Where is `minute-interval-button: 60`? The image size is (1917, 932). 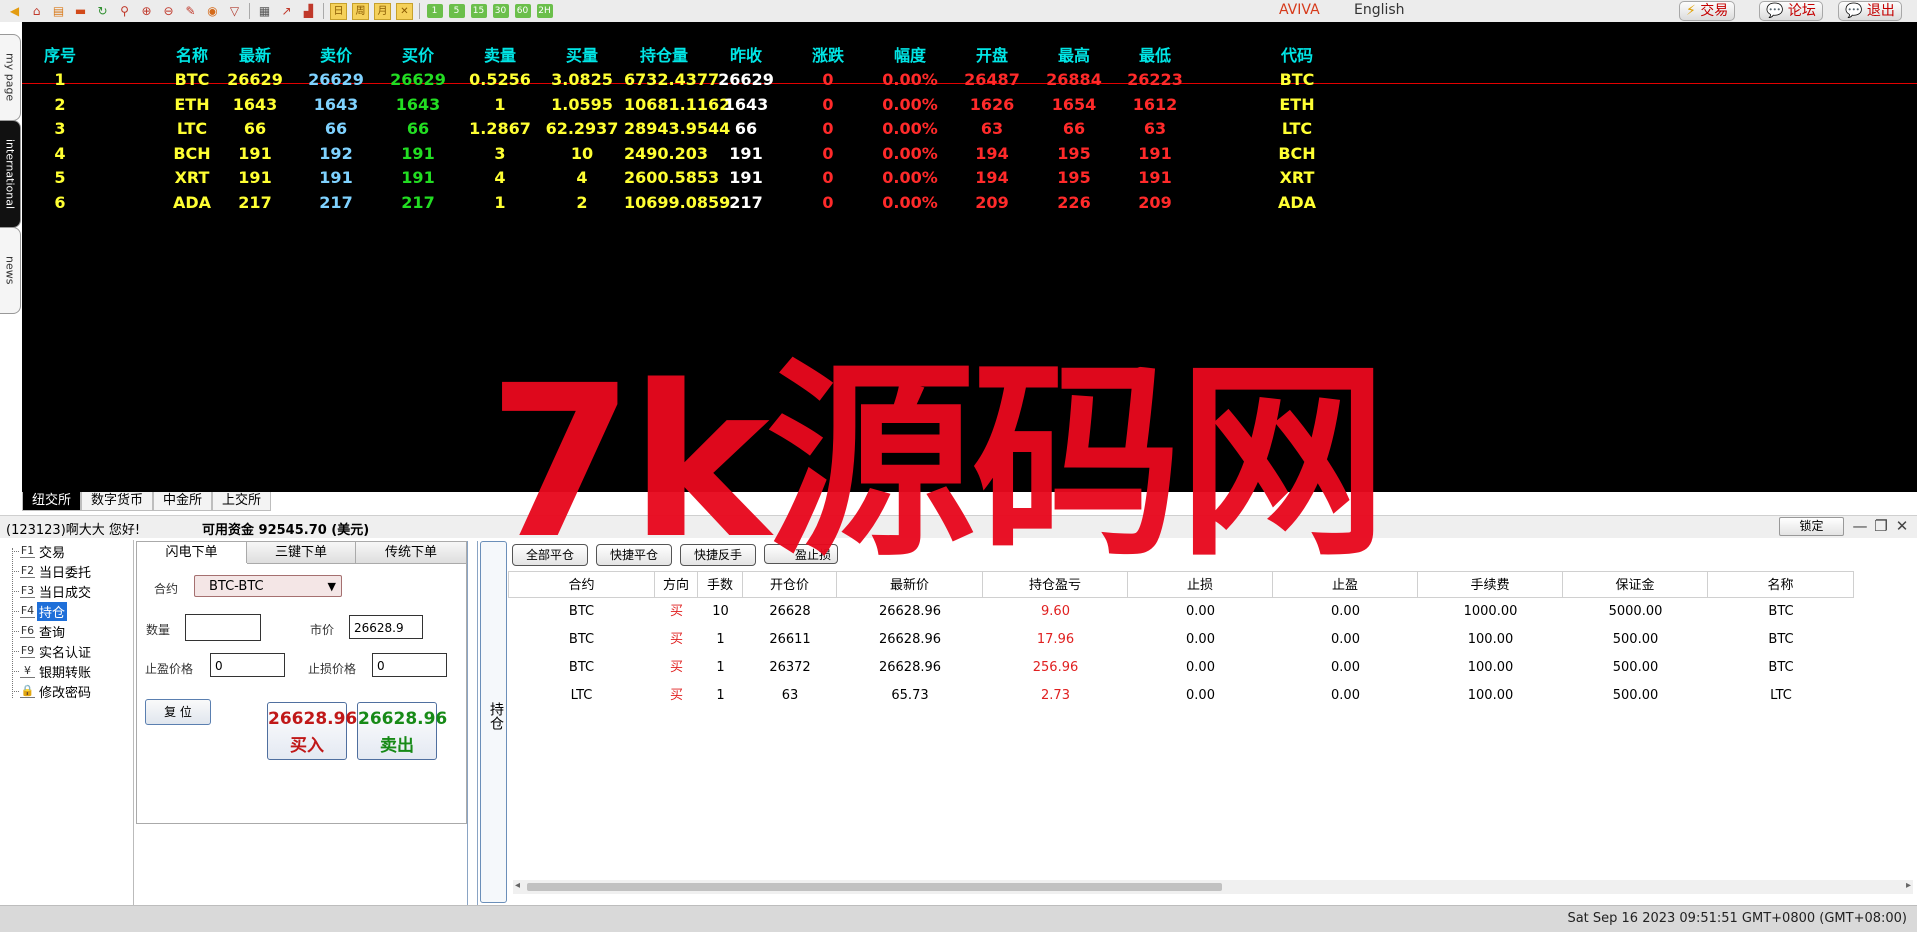
minute-interval-button: 60 is located at coordinates (522, 11).